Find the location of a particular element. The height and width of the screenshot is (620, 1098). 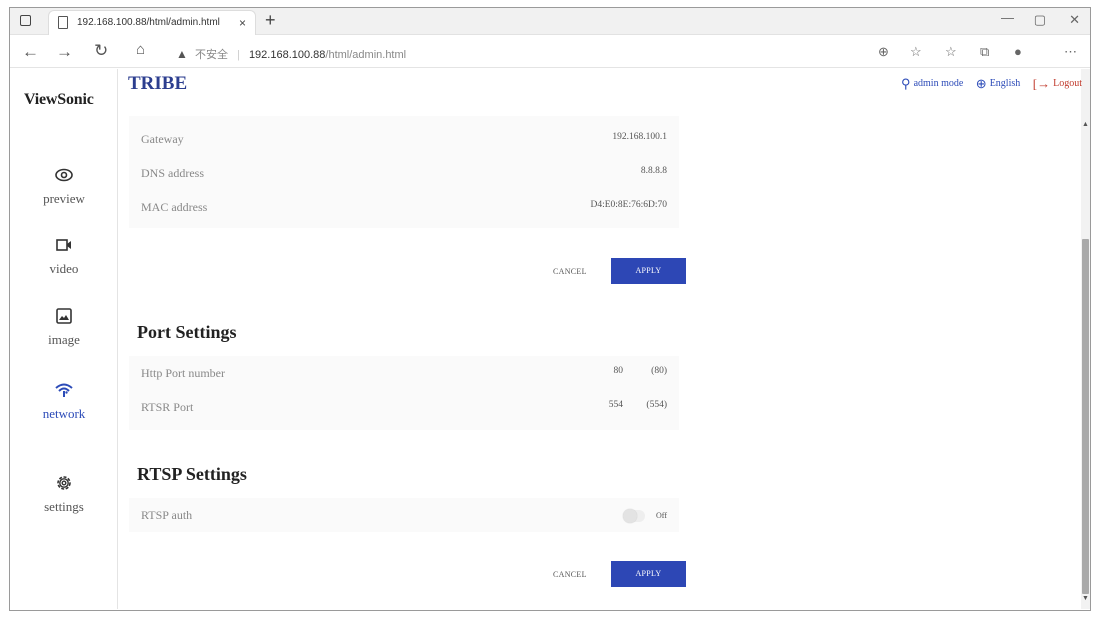

admin-mode-link: ⚲ admin mode is located at coordinates (932, 83).